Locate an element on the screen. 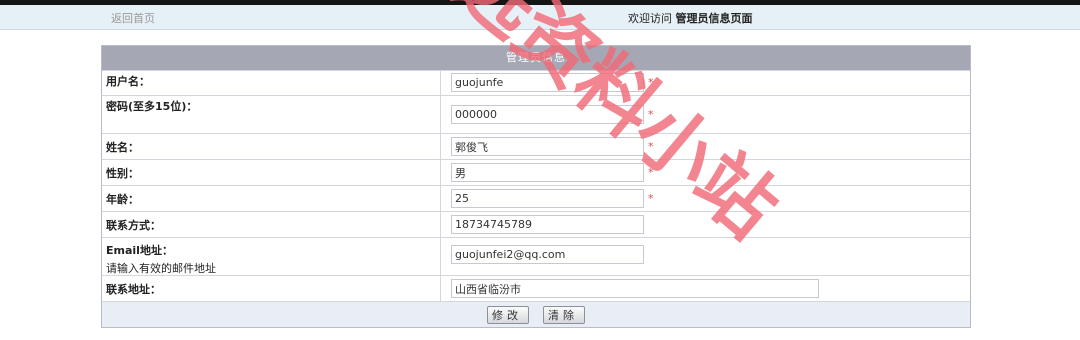  form-row-age: 年龄： * is located at coordinates (536, 198).